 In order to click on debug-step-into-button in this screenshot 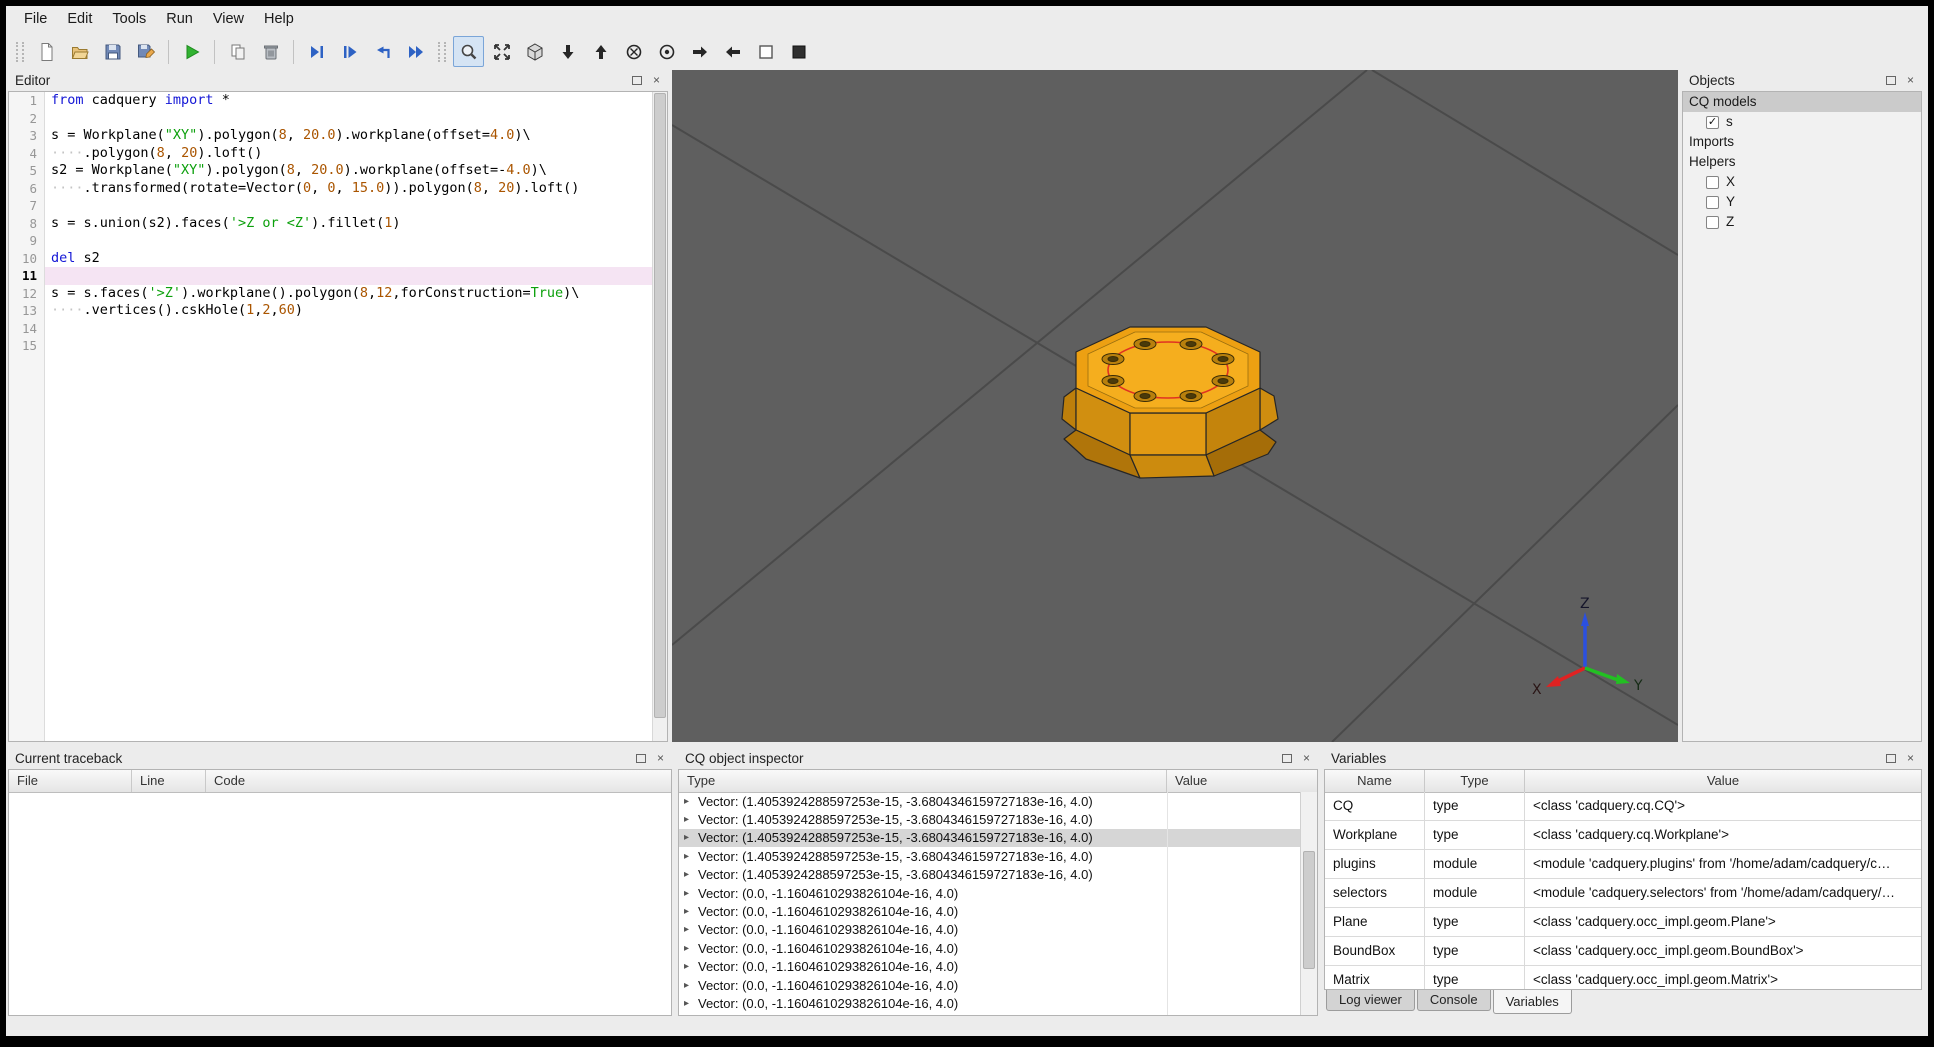, I will do `click(349, 51)`.